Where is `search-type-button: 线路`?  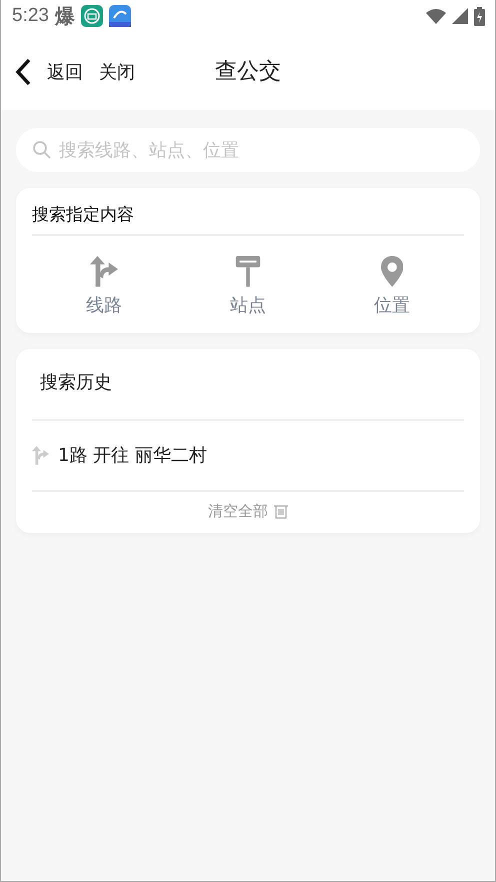
search-type-button: 线路 is located at coordinates (104, 286).